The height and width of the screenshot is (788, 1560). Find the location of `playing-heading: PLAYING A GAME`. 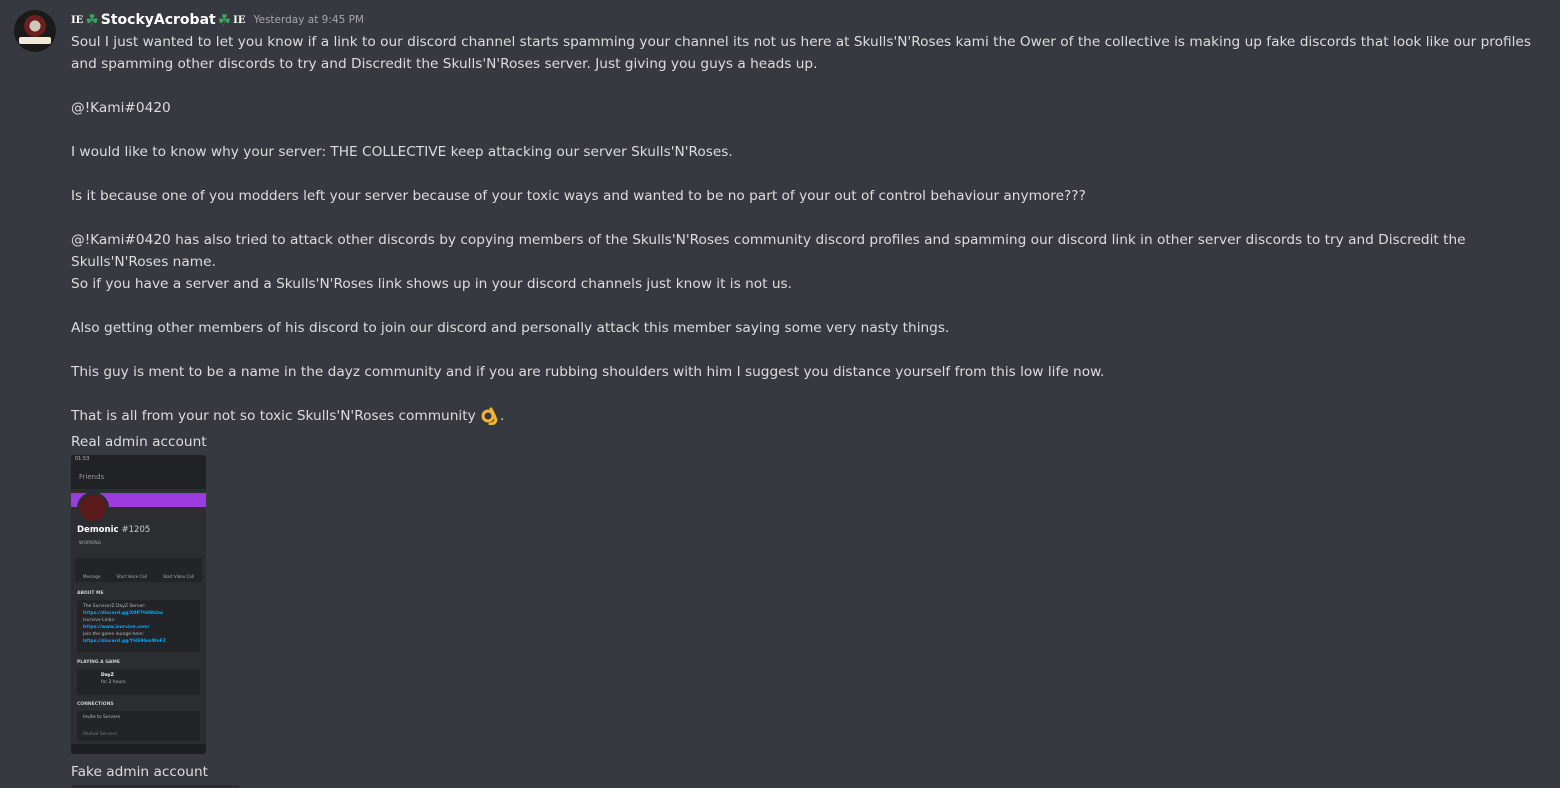

playing-heading: PLAYING A GAME is located at coordinates (98, 662).